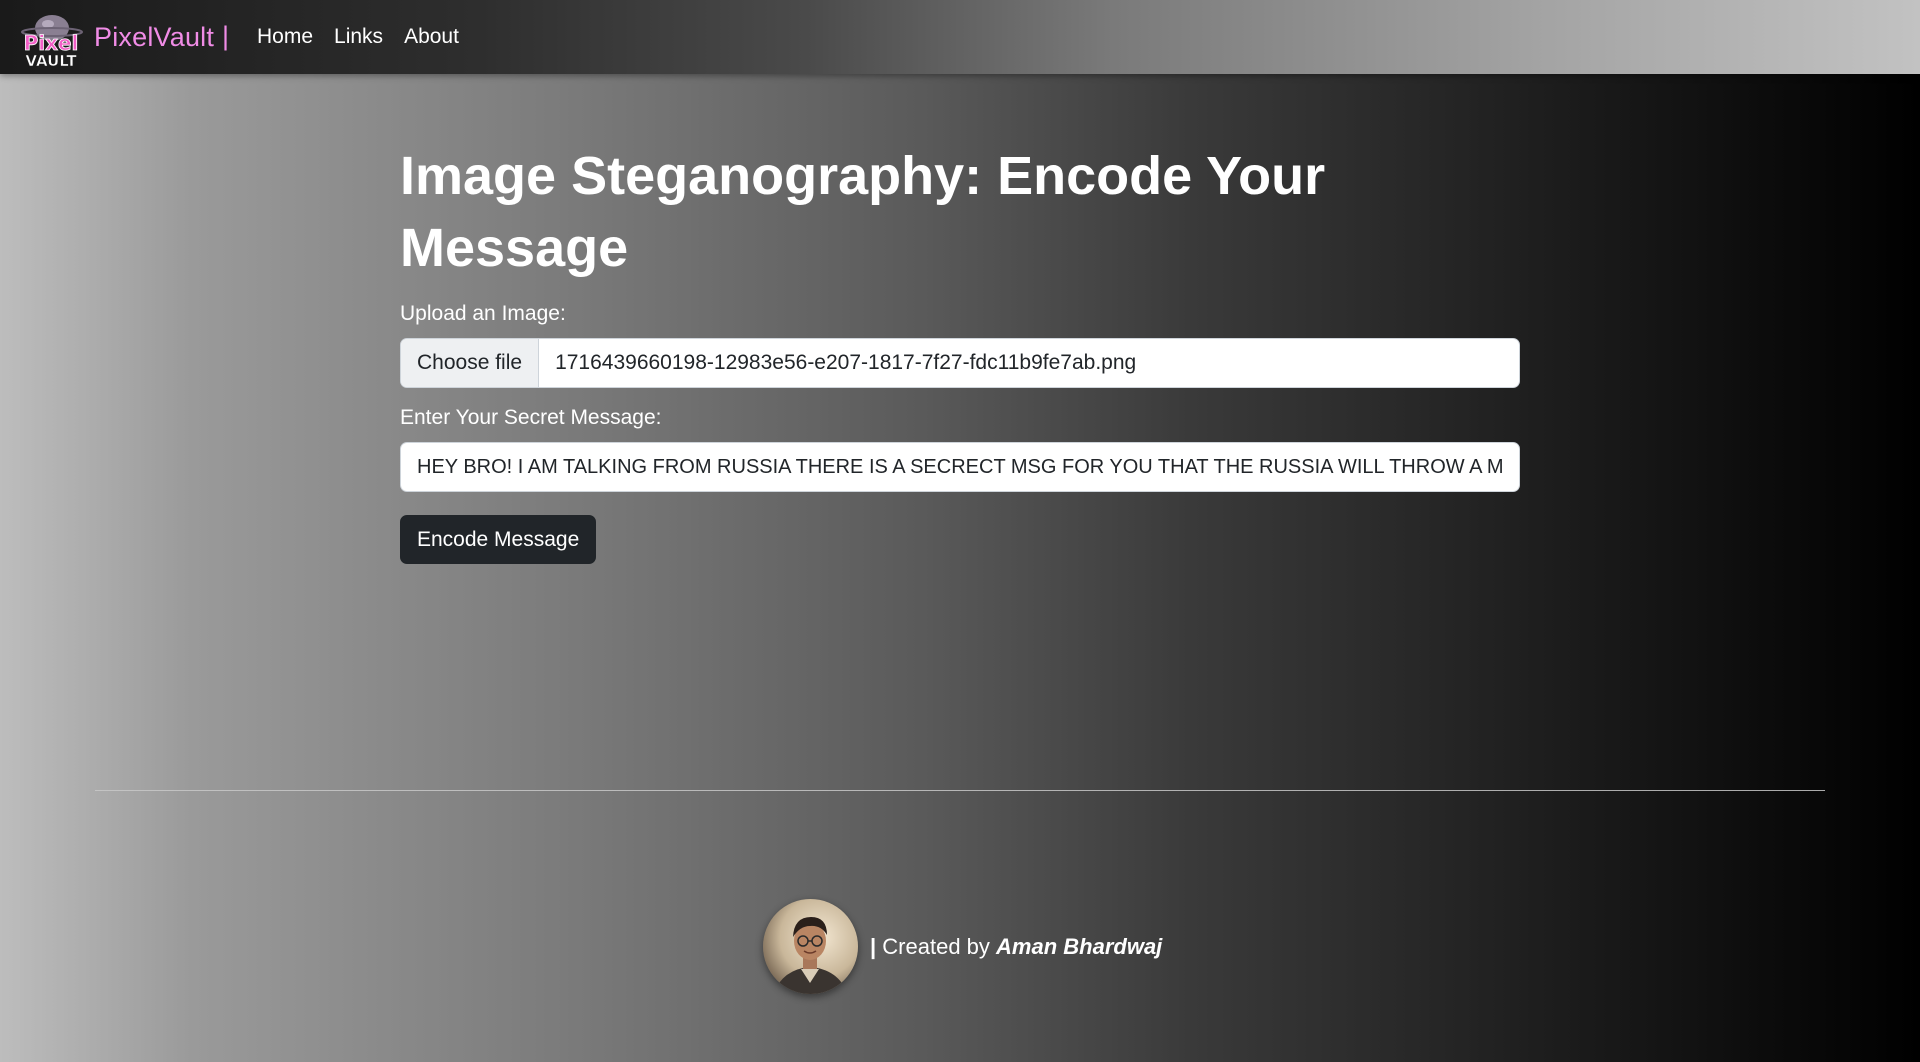 The height and width of the screenshot is (1062, 1920). What do you see at coordinates (483, 313) in the screenshot?
I see `upload-label: Upload an Image:` at bounding box center [483, 313].